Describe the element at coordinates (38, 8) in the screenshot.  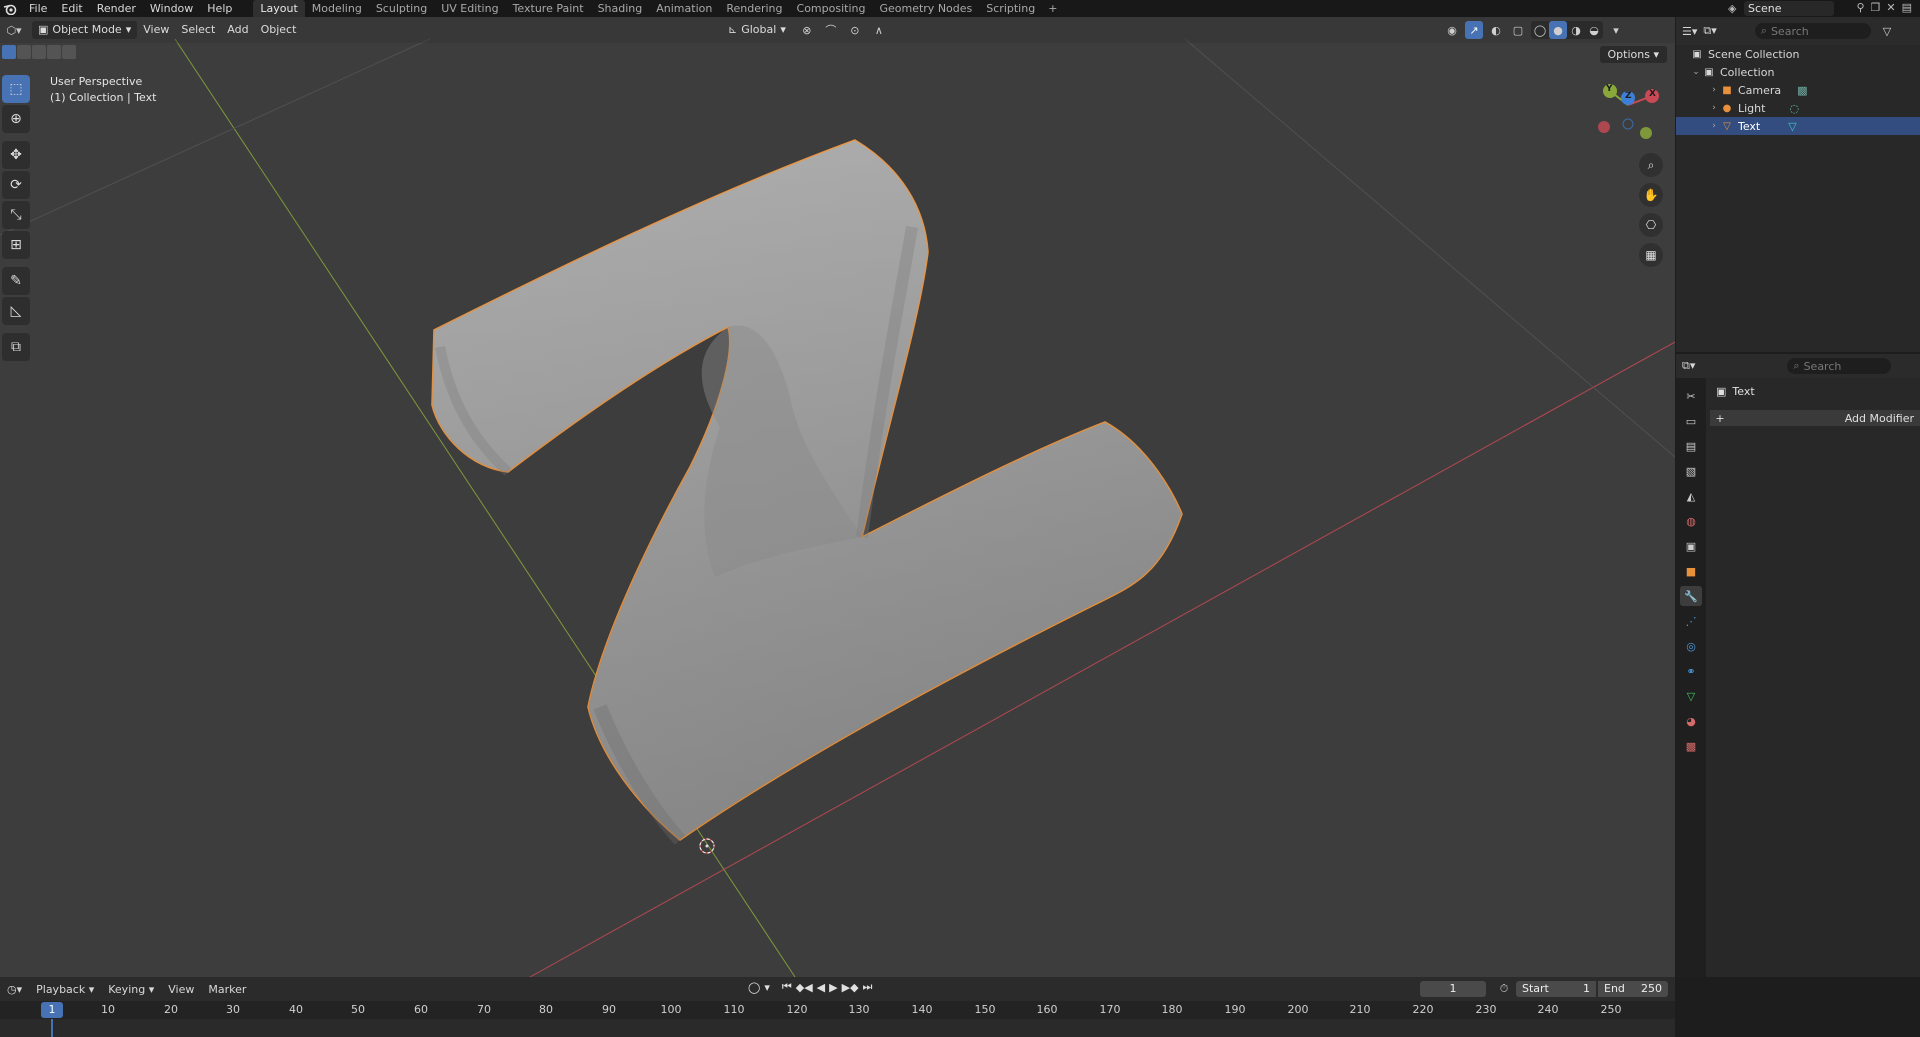
I see `menu-file: File` at that location.